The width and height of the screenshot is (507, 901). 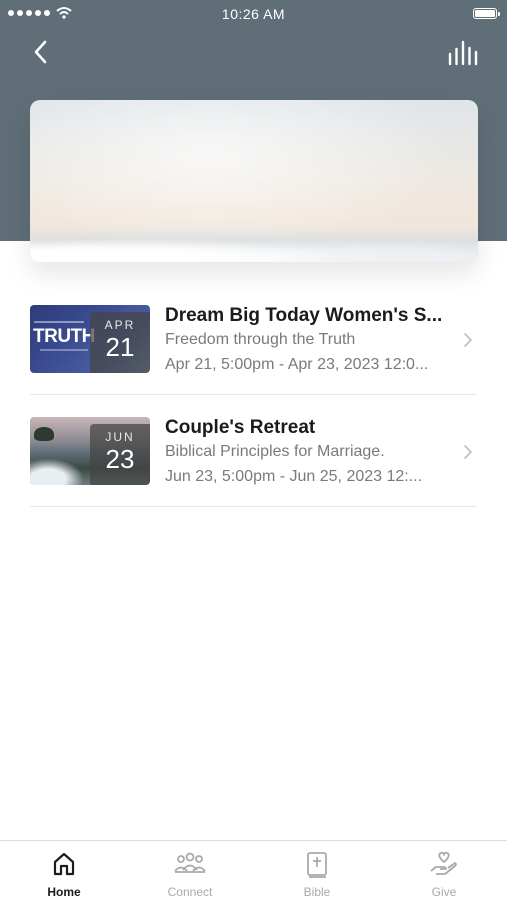 What do you see at coordinates (190, 892) in the screenshot?
I see `tab-label: Connect` at bounding box center [190, 892].